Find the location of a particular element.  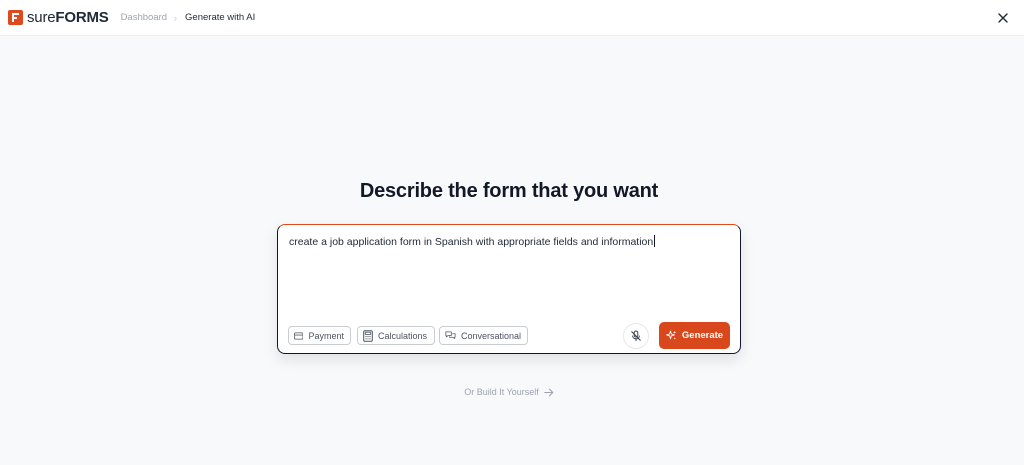

calculations-chip: Calculations is located at coordinates (396, 335).